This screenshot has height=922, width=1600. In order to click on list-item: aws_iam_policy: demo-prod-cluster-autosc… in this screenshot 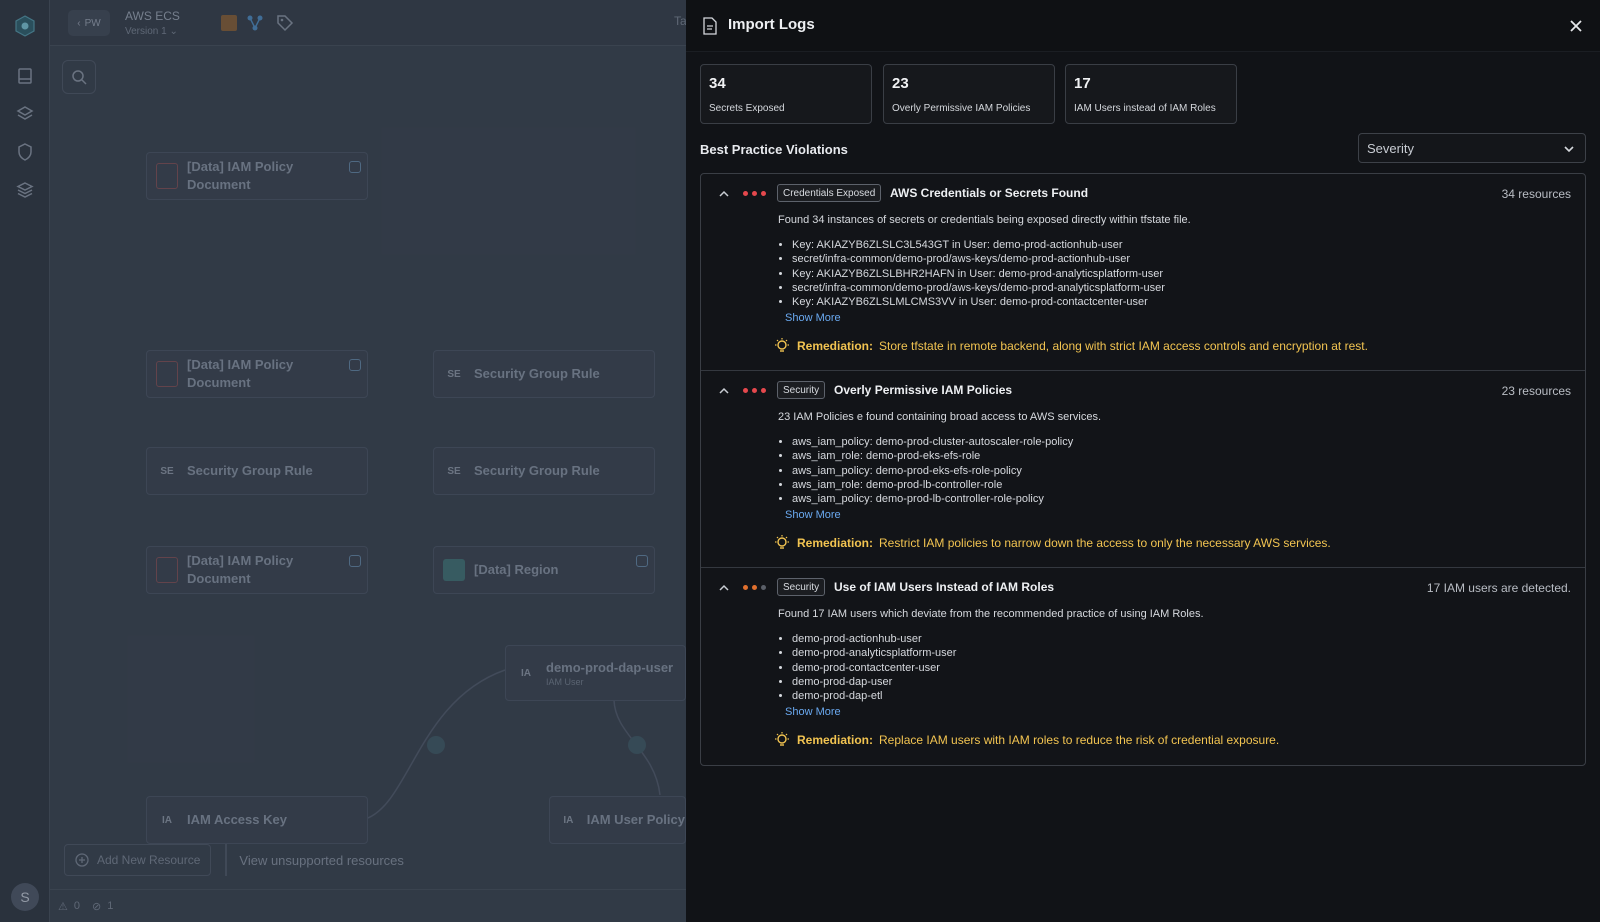, I will do `click(932, 442)`.